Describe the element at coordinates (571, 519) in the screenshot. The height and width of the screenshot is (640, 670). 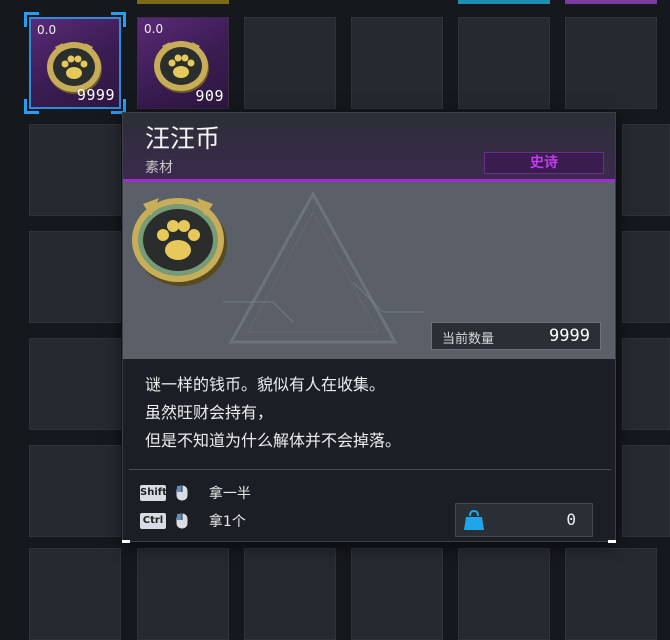
I see `weight-value: 0` at that location.